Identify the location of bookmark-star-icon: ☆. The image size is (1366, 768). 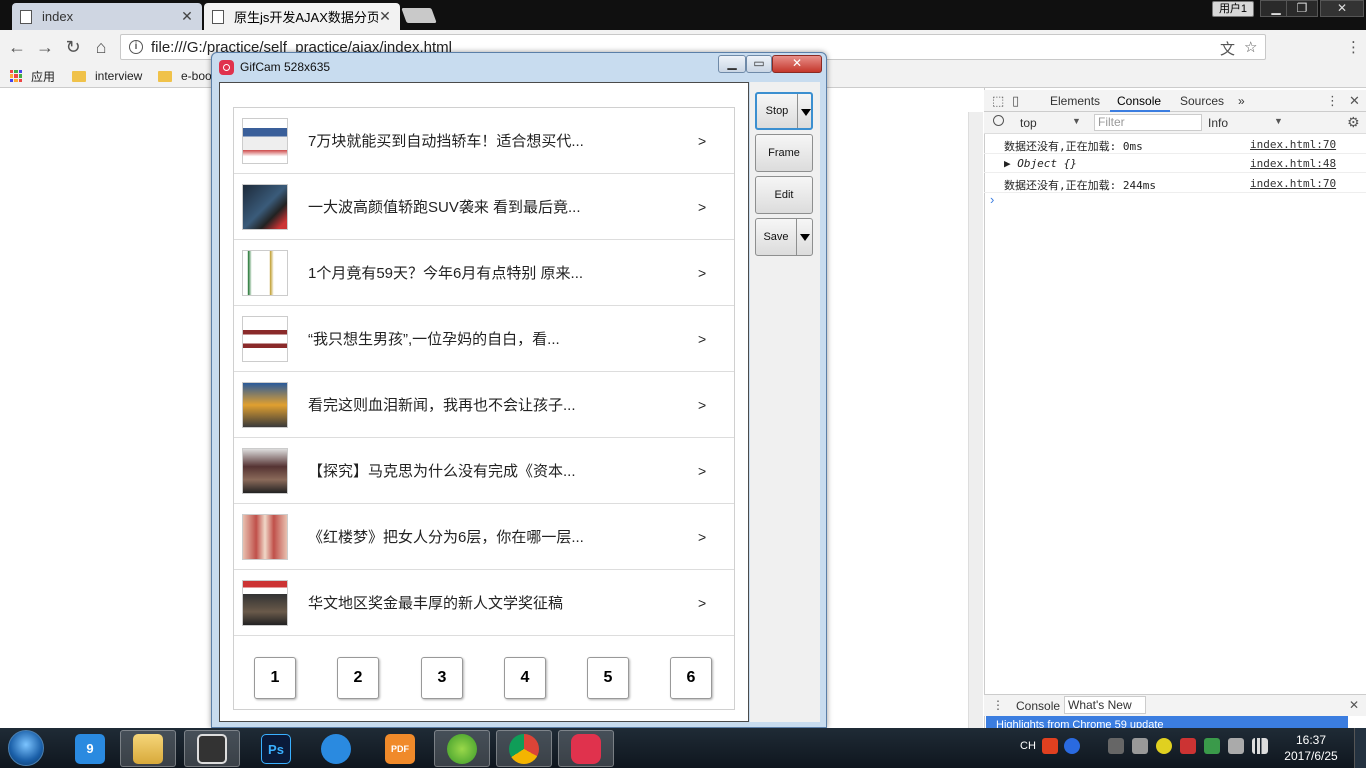
(1250, 47).